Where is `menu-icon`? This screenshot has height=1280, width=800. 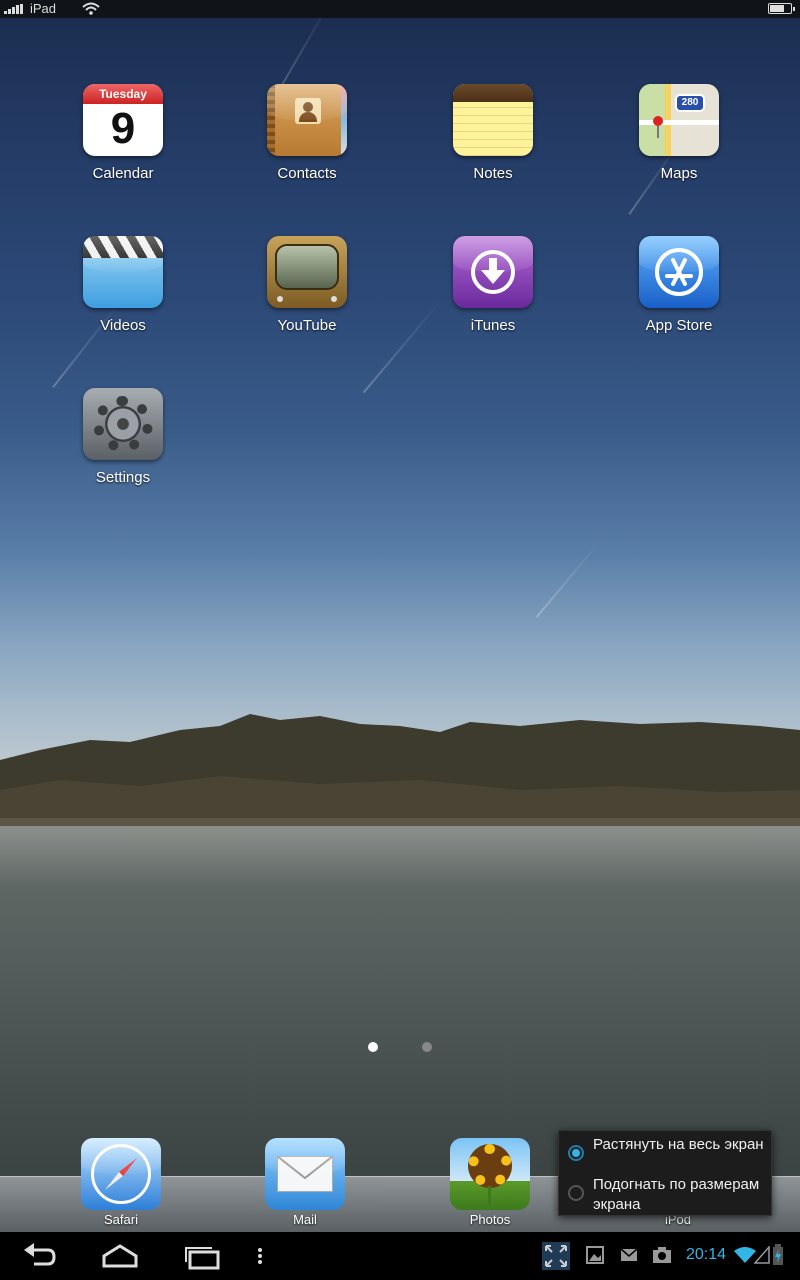 menu-icon is located at coordinates (260, 1256).